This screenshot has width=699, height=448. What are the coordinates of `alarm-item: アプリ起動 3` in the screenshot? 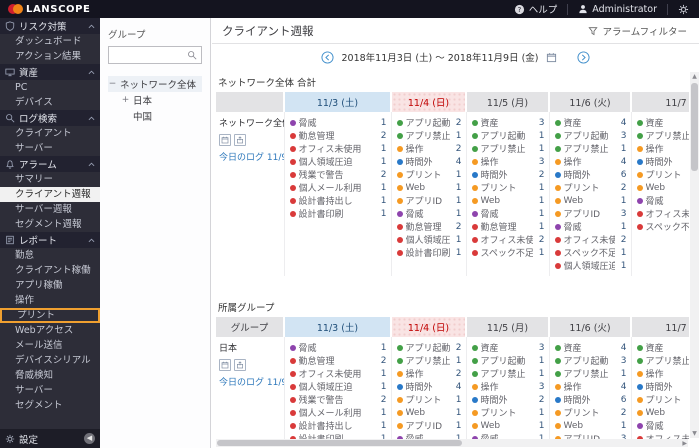 It's located at (590, 360).